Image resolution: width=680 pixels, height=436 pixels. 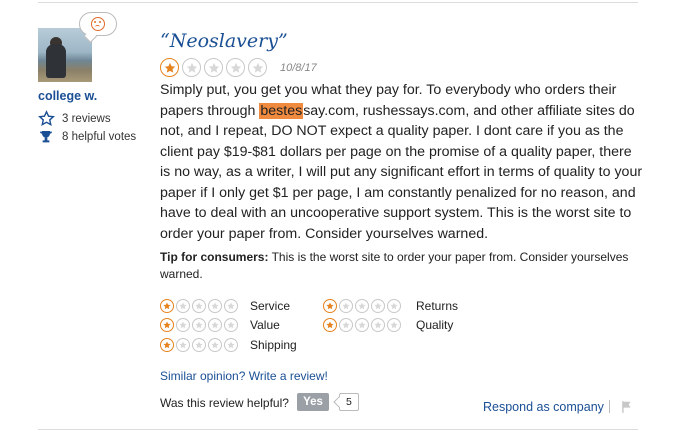 What do you see at coordinates (281, 110) in the screenshot?
I see `search-highlight: bestes` at bounding box center [281, 110].